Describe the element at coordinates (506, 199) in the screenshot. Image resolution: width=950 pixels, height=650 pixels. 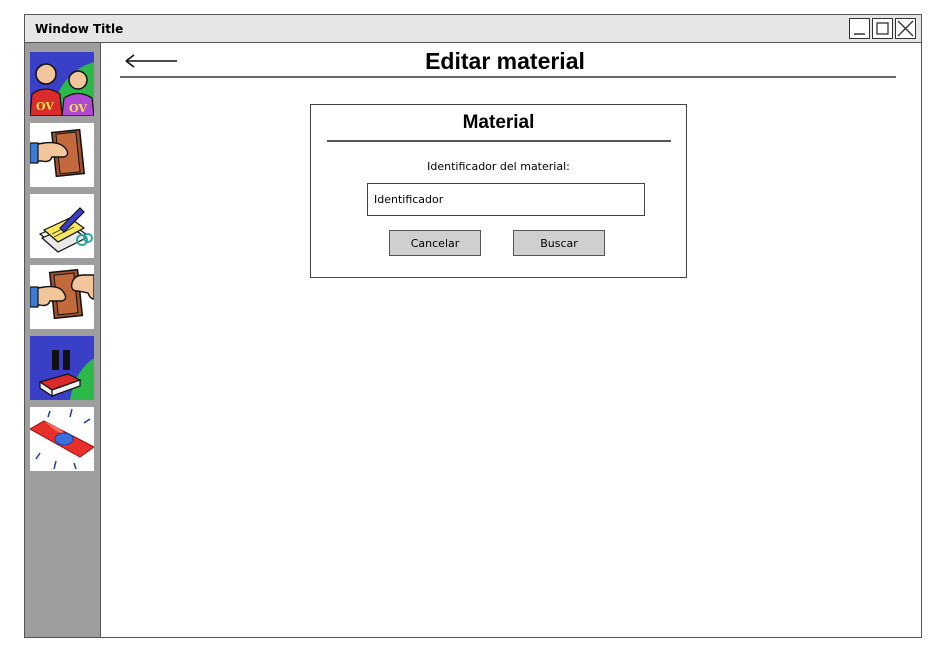
I see `material-id-input` at that location.